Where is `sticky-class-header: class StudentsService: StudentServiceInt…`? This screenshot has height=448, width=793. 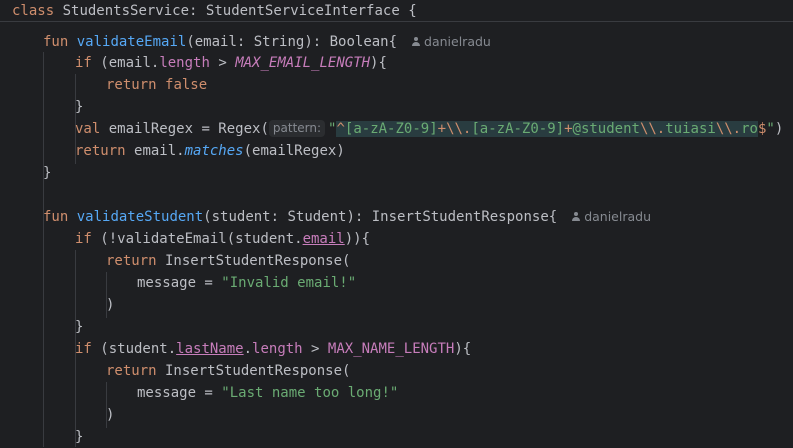
sticky-class-header: class StudentsService: StudentServiceInt… is located at coordinates (396, 11).